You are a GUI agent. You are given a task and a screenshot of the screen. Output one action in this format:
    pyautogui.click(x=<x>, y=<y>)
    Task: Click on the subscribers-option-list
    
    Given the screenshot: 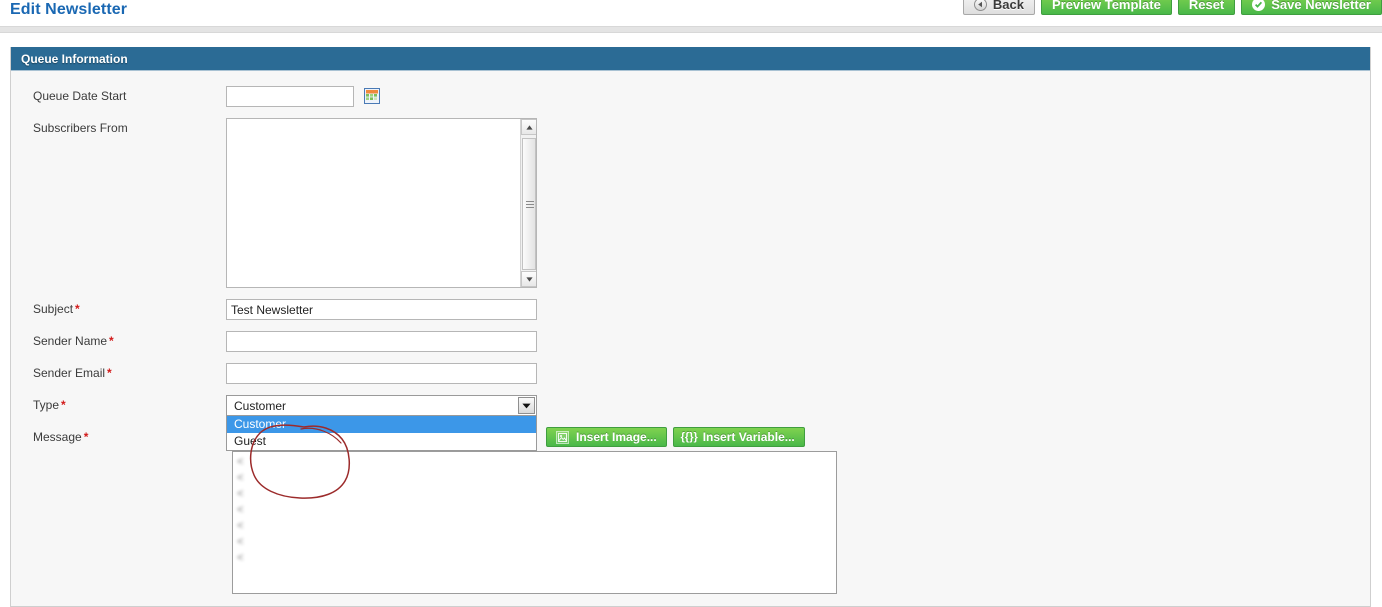 What is the action you would take?
    pyautogui.click(x=373, y=203)
    